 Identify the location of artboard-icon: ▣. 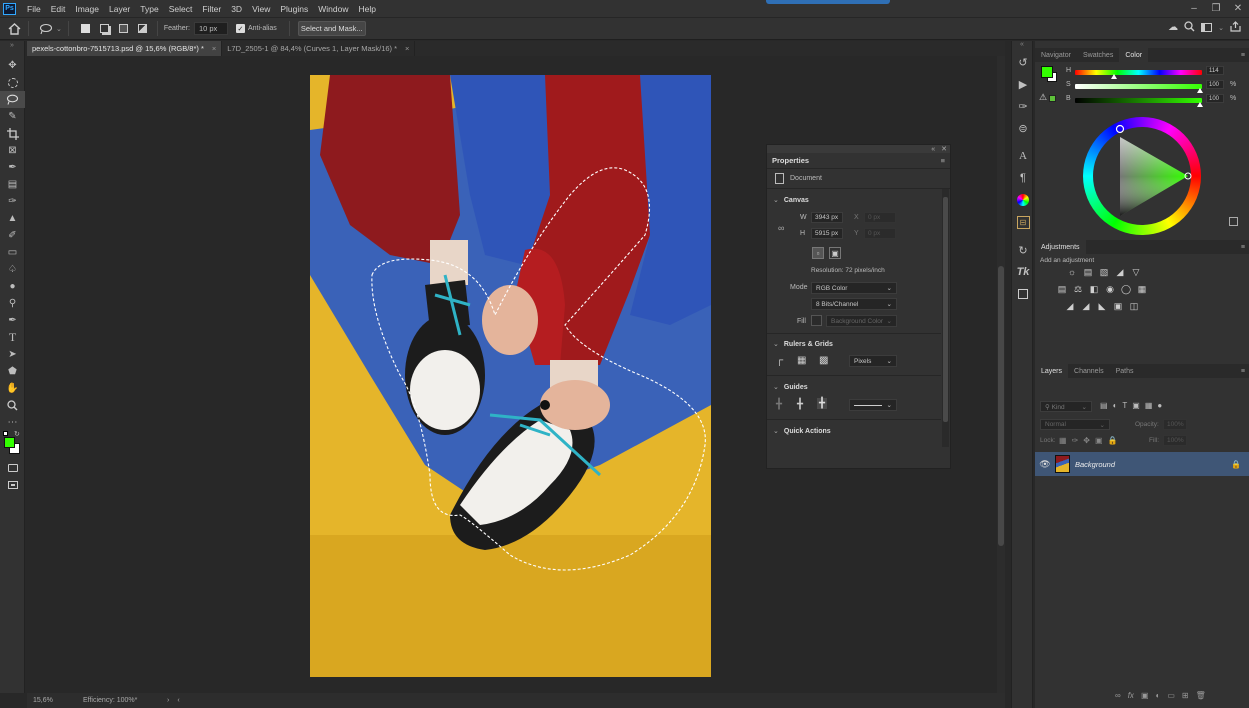
(1099, 440).